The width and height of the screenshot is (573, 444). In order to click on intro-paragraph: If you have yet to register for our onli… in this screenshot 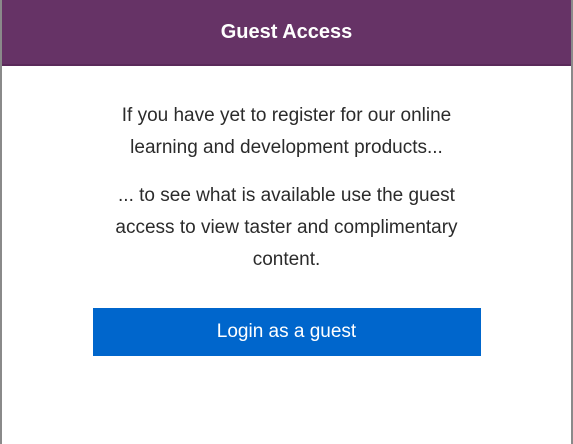, I will do `click(286, 131)`.